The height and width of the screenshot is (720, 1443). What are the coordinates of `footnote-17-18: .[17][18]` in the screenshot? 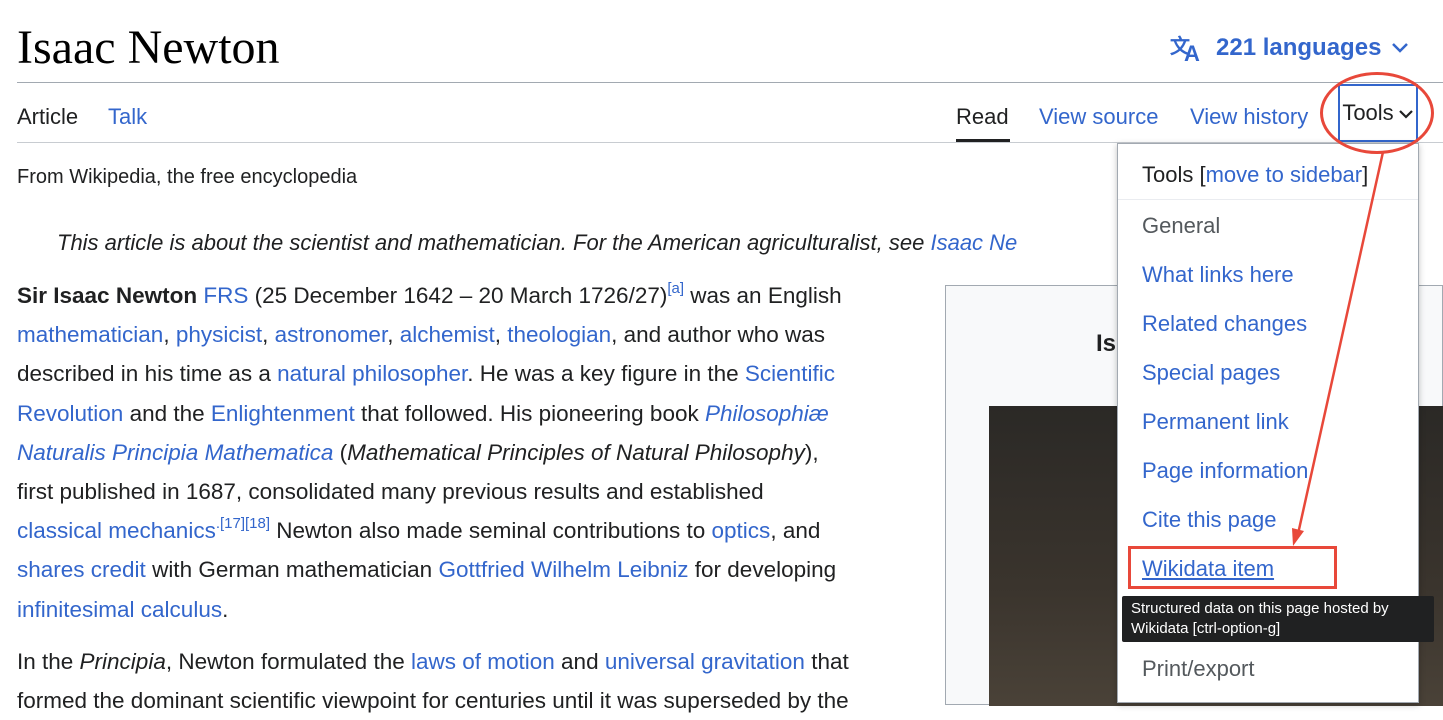 It's located at (243, 523).